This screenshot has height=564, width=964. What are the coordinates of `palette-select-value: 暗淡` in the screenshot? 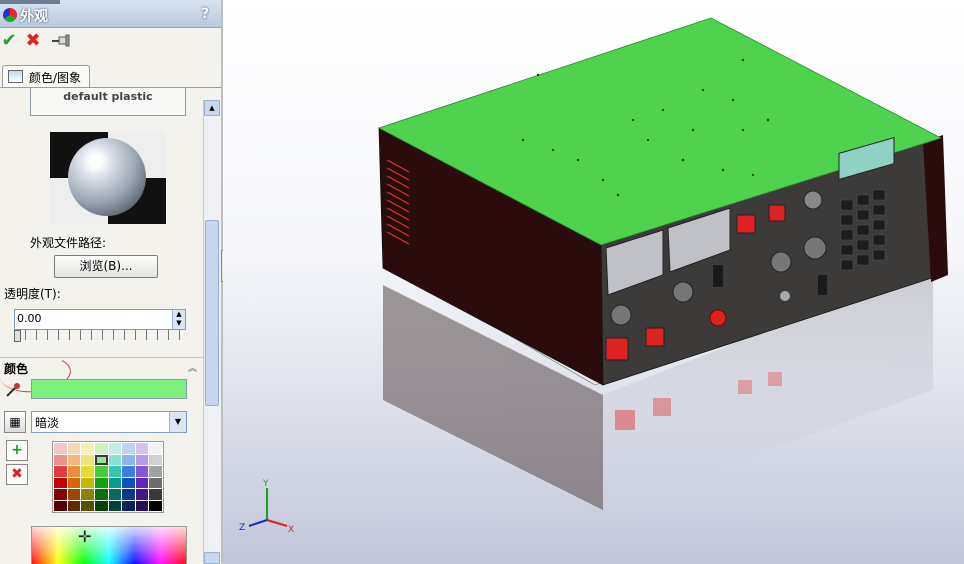 It's located at (47, 423).